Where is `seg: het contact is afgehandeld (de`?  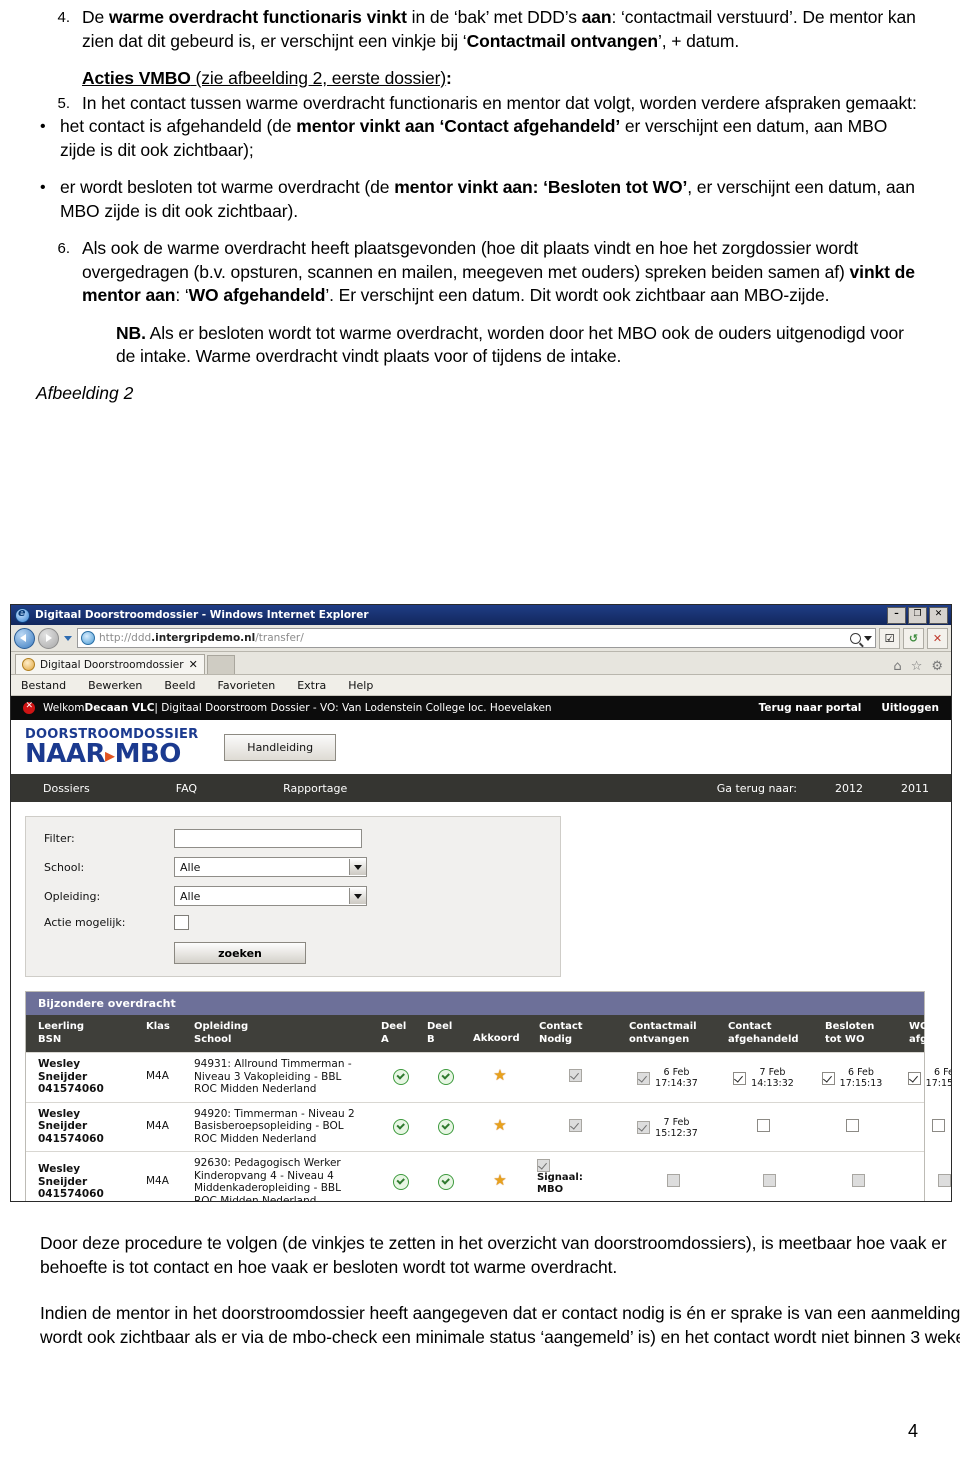
seg: het contact is afgehandeld (de is located at coordinates (178, 126).